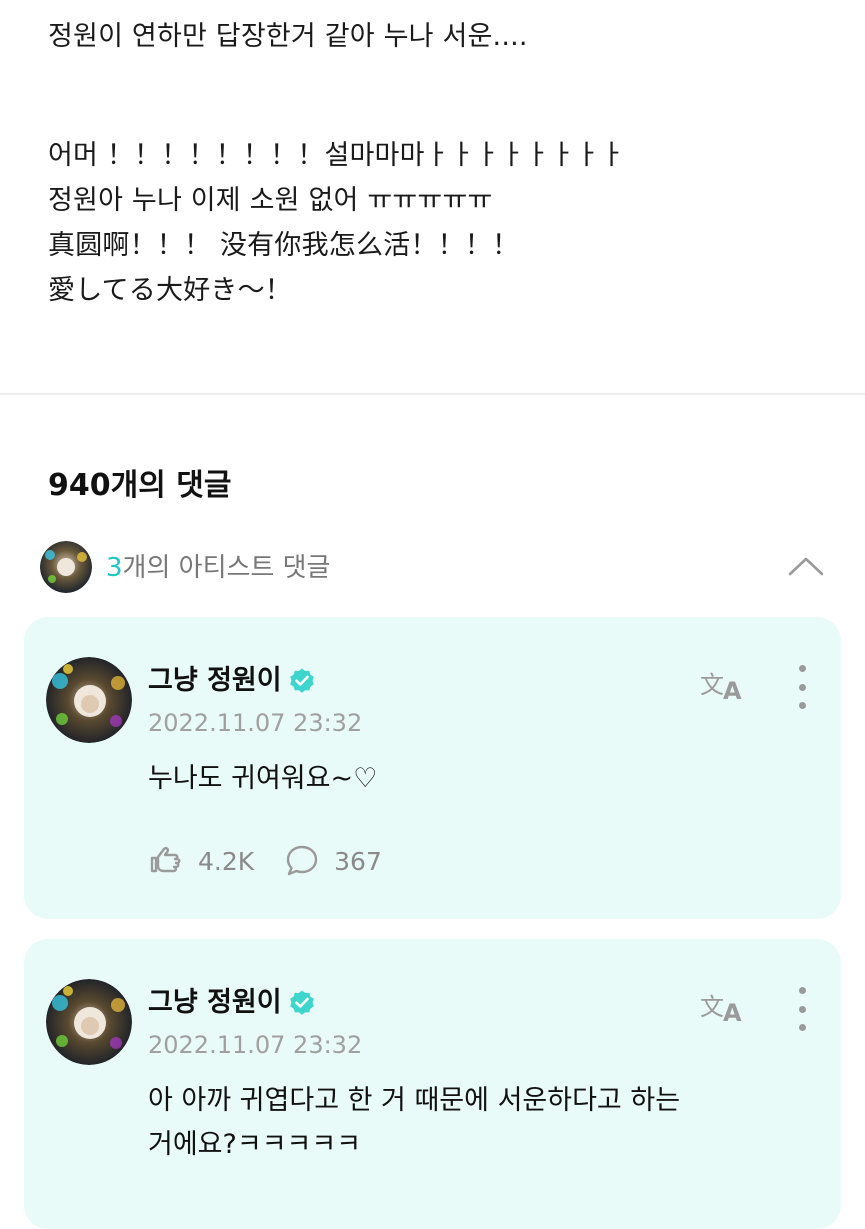 The width and height of the screenshot is (865, 1229). Describe the element at coordinates (140, 485) in the screenshot. I see `comment-count-heading: 940개의 댓글` at that location.